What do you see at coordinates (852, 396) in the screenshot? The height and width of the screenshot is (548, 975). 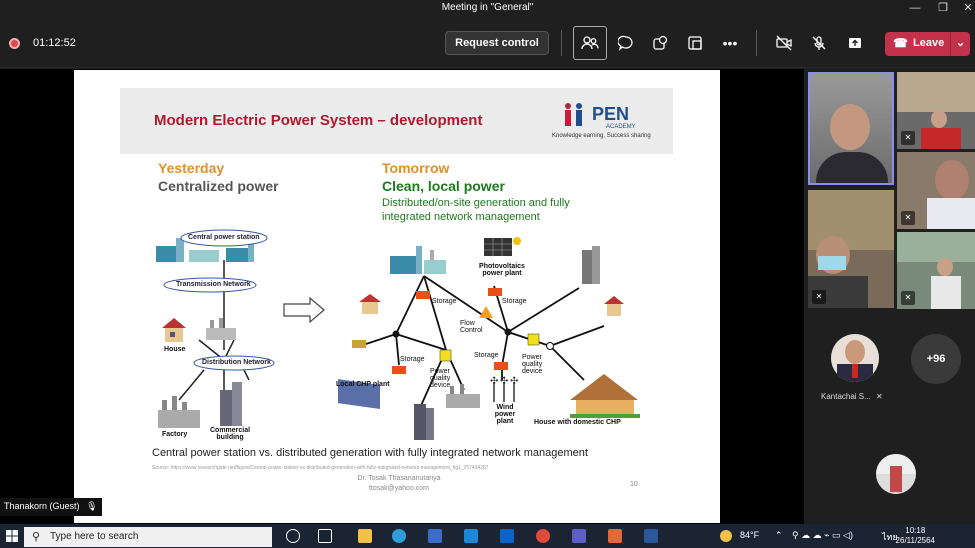 I see `participant-name: Kantachai S... ✕` at bounding box center [852, 396].